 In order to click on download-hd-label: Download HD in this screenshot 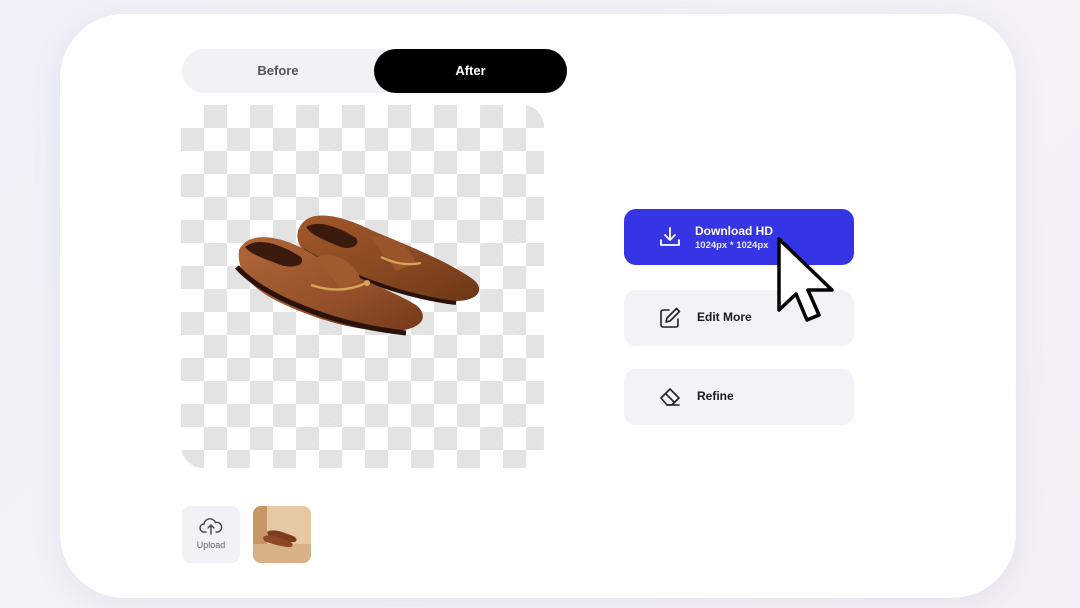, I will do `click(734, 231)`.